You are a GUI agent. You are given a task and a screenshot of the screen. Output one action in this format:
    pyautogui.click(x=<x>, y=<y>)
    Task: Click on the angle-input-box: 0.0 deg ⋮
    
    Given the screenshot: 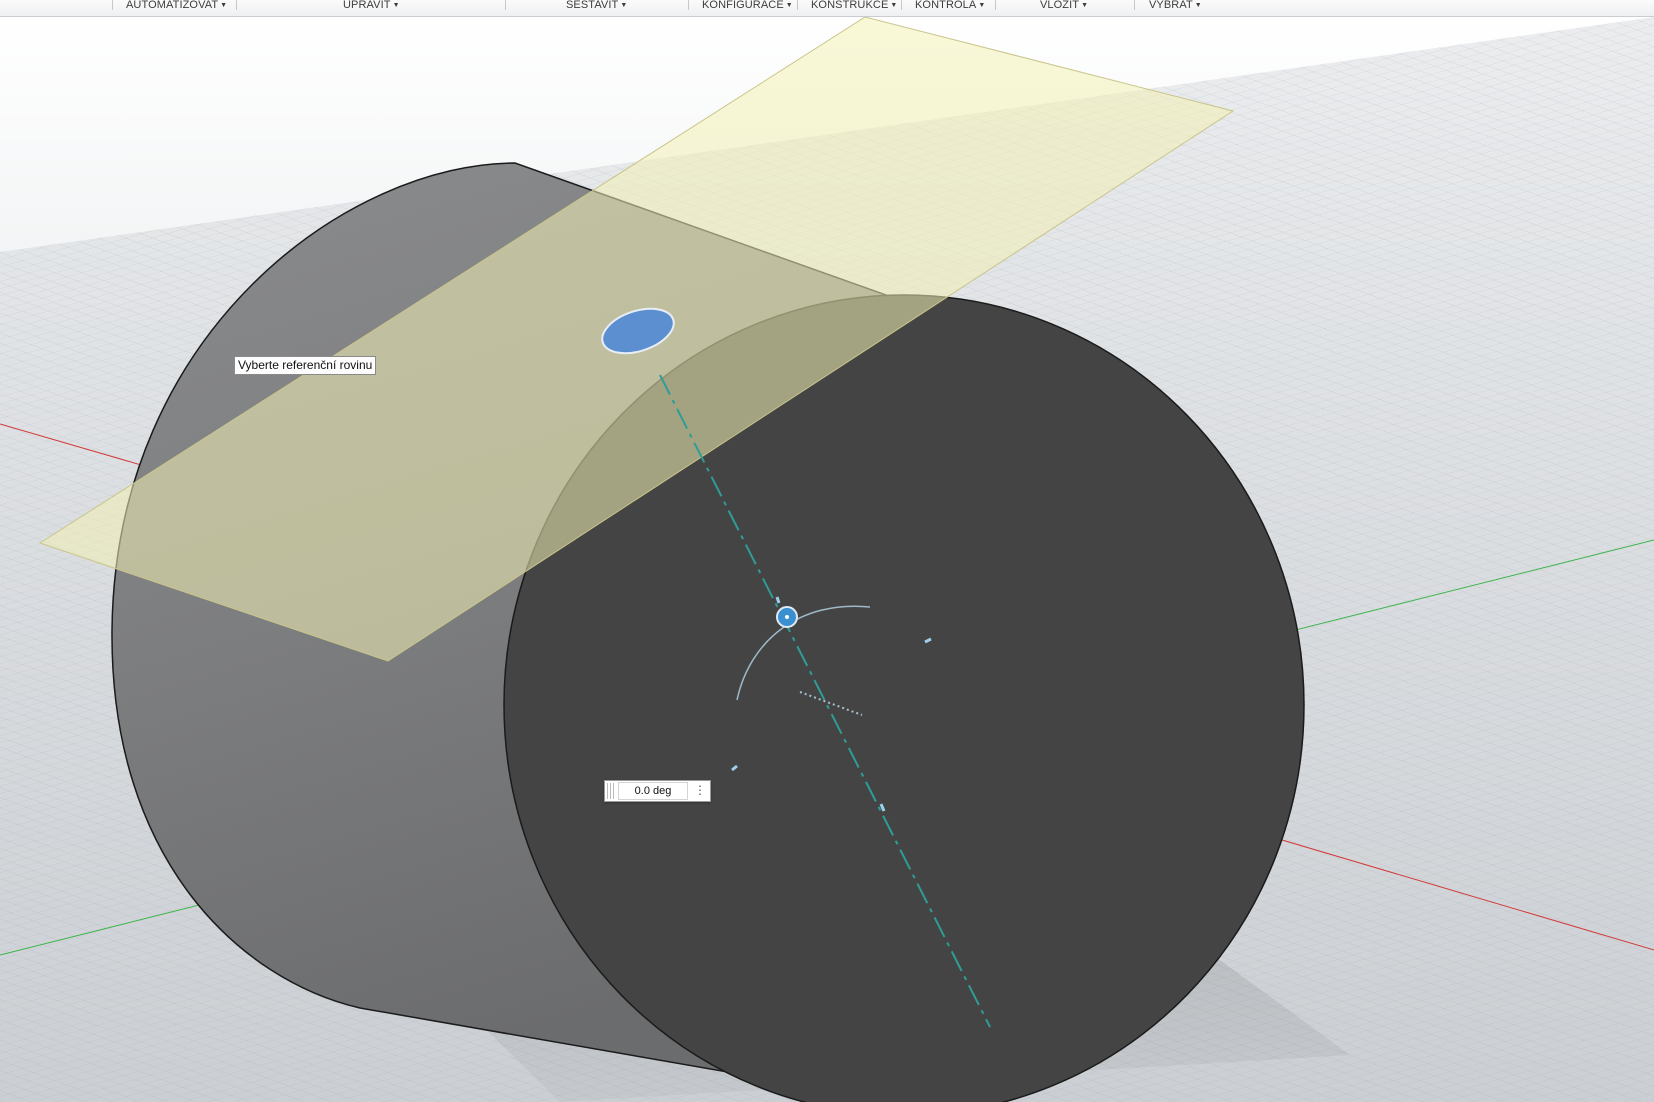 What is the action you would take?
    pyautogui.click(x=657, y=791)
    